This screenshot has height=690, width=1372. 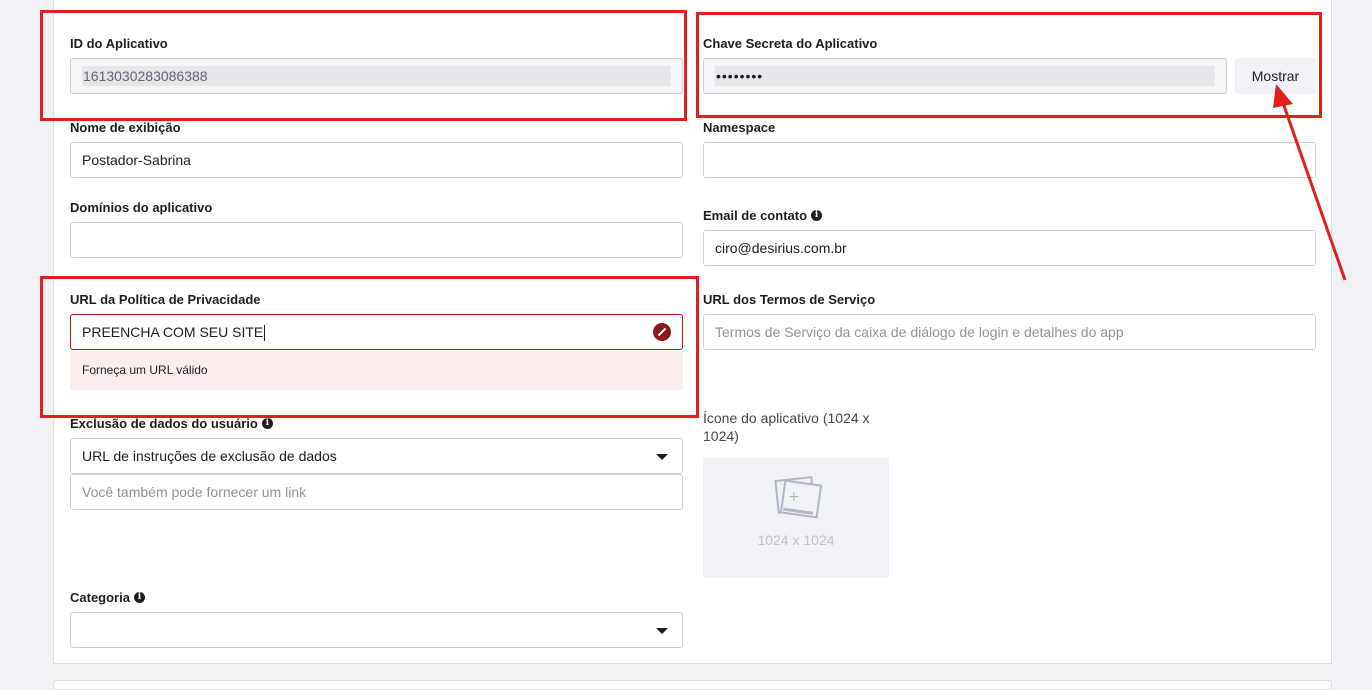 I want to click on annotation-arrow, so click(x=1310, y=182).